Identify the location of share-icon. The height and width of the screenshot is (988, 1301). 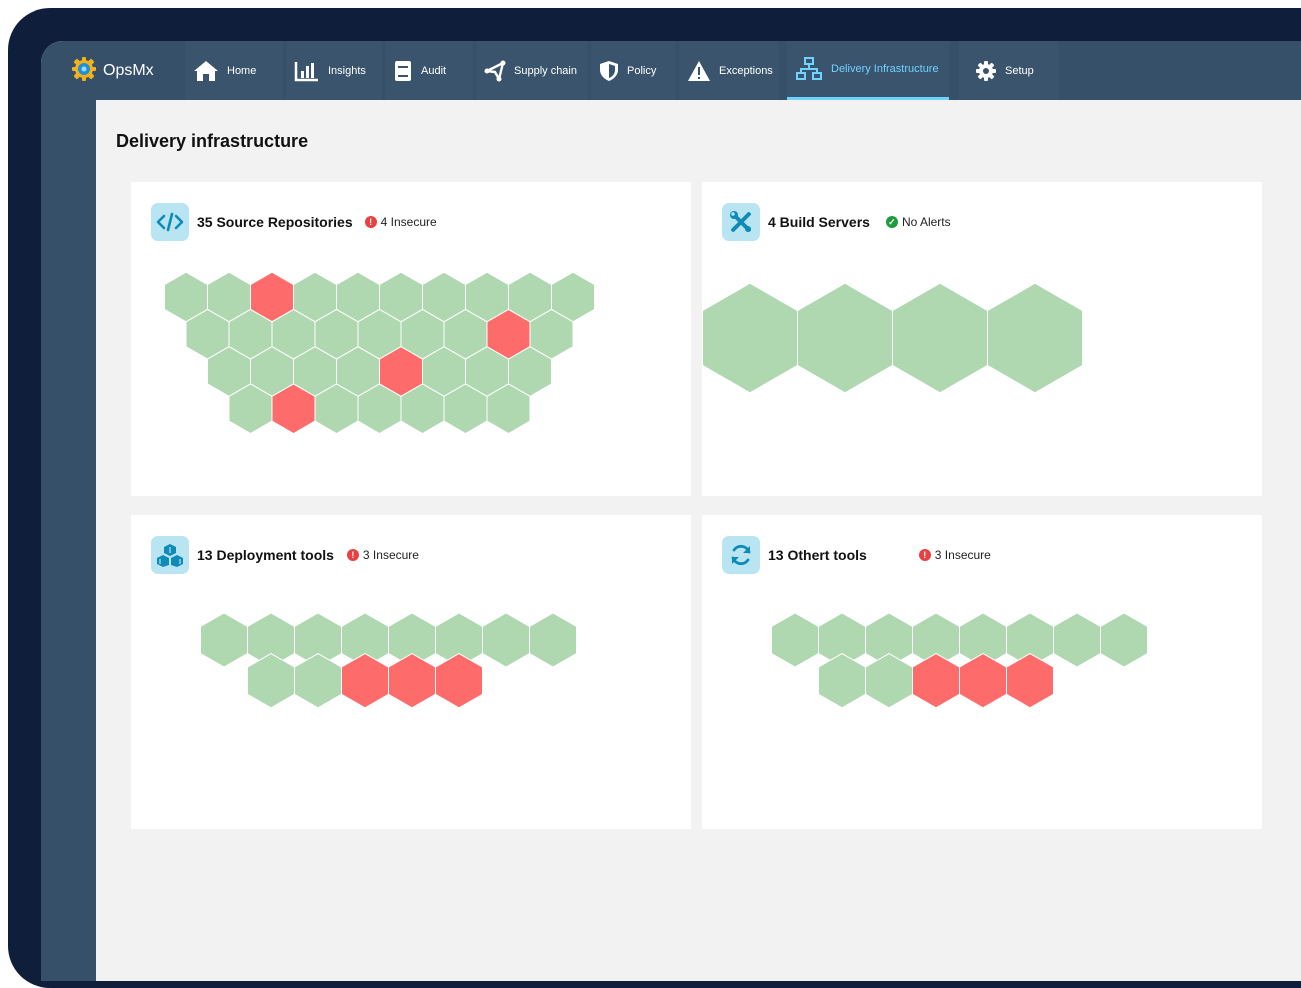
(495, 71).